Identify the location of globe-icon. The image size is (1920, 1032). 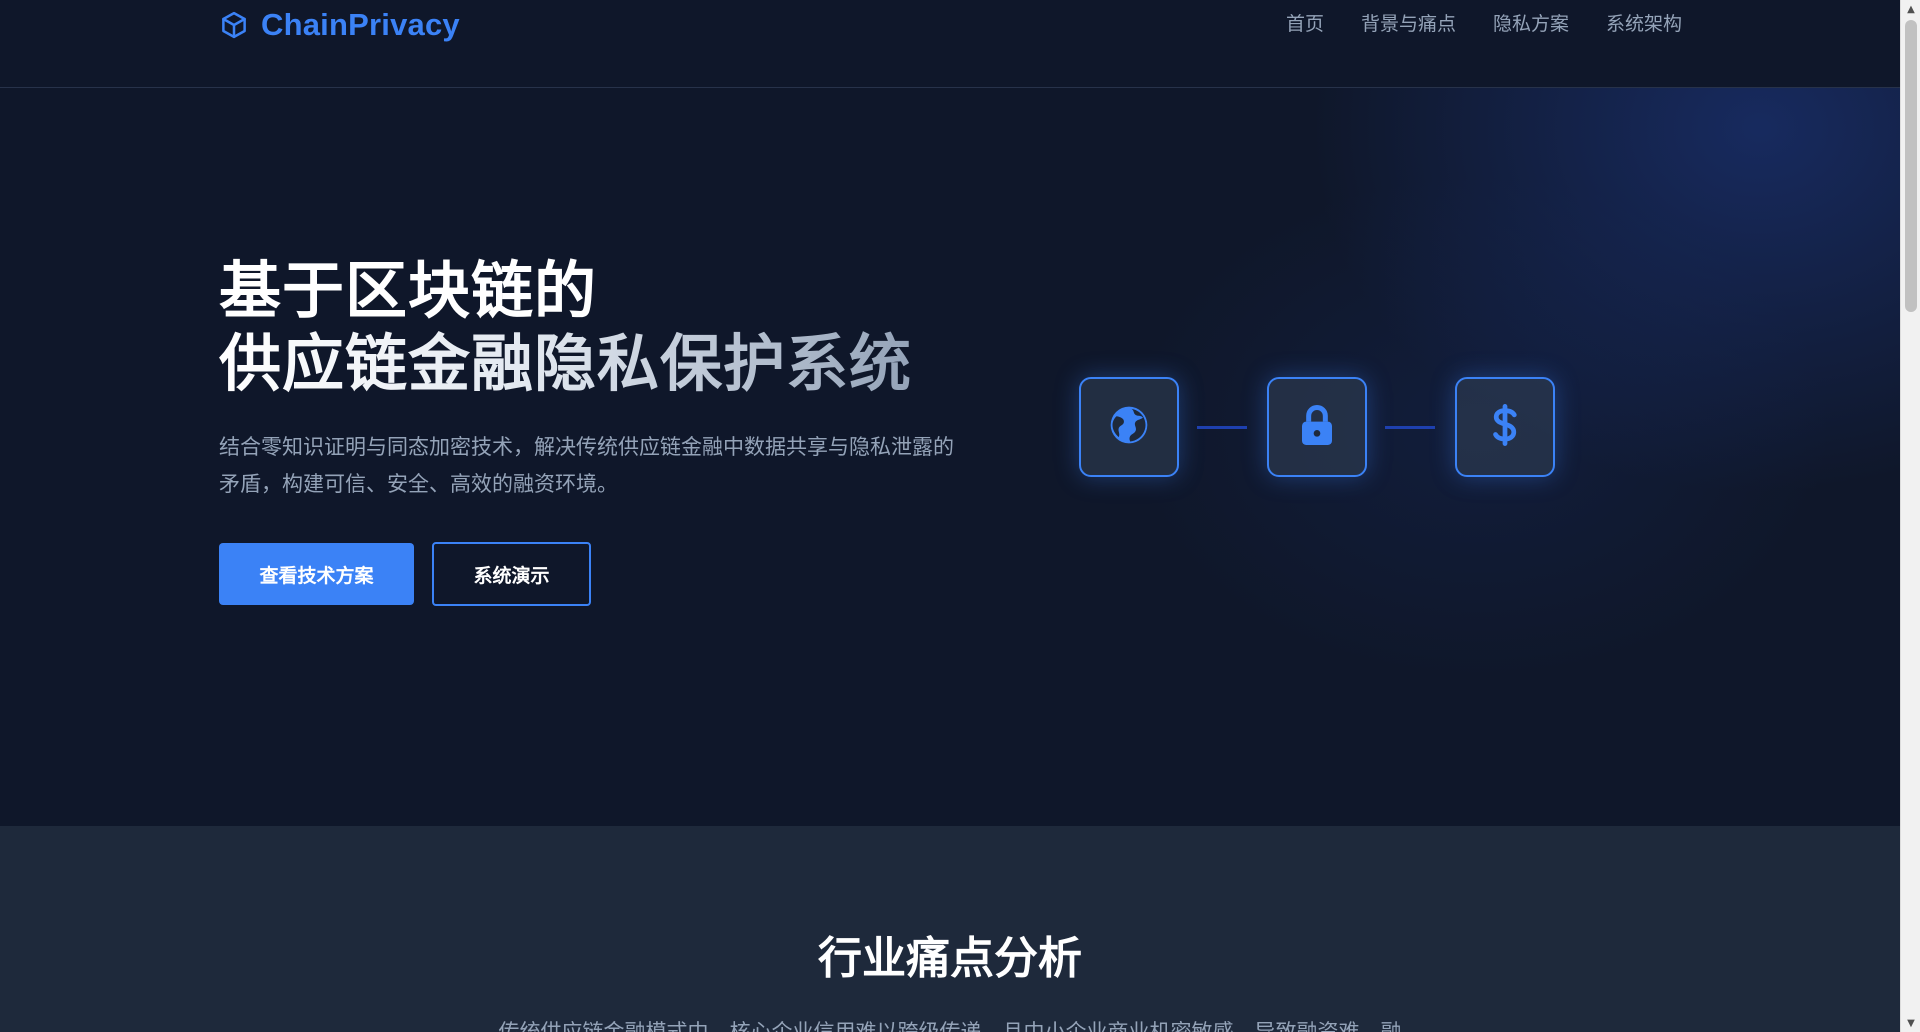
(1129, 427).